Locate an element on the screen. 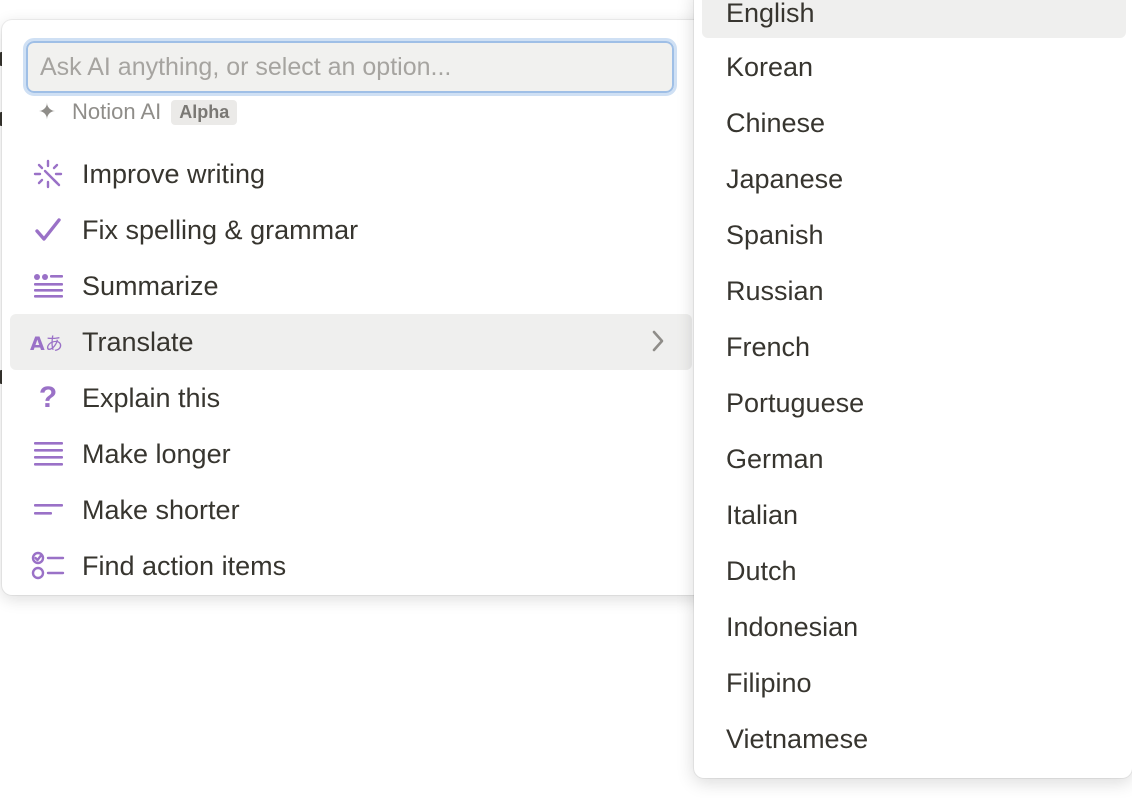 The image size is (1132, 798). menu-item-explain: ? Explain this is located at coordinates (351, 398).